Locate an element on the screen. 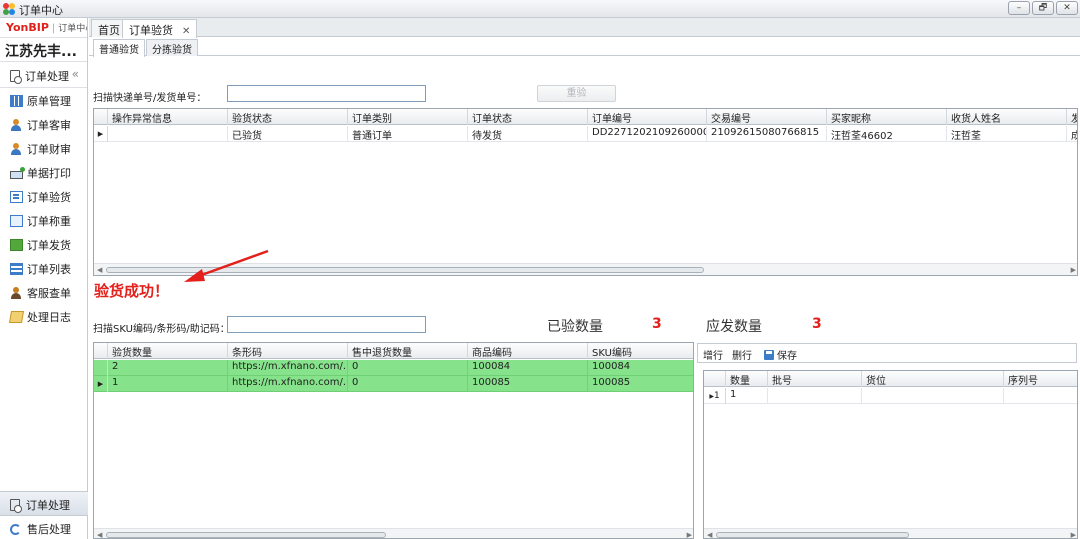 Image resolution: width=1080 pixels, height=539 pixels. recheck-button: 重验 is located at coordinates (576, 93).